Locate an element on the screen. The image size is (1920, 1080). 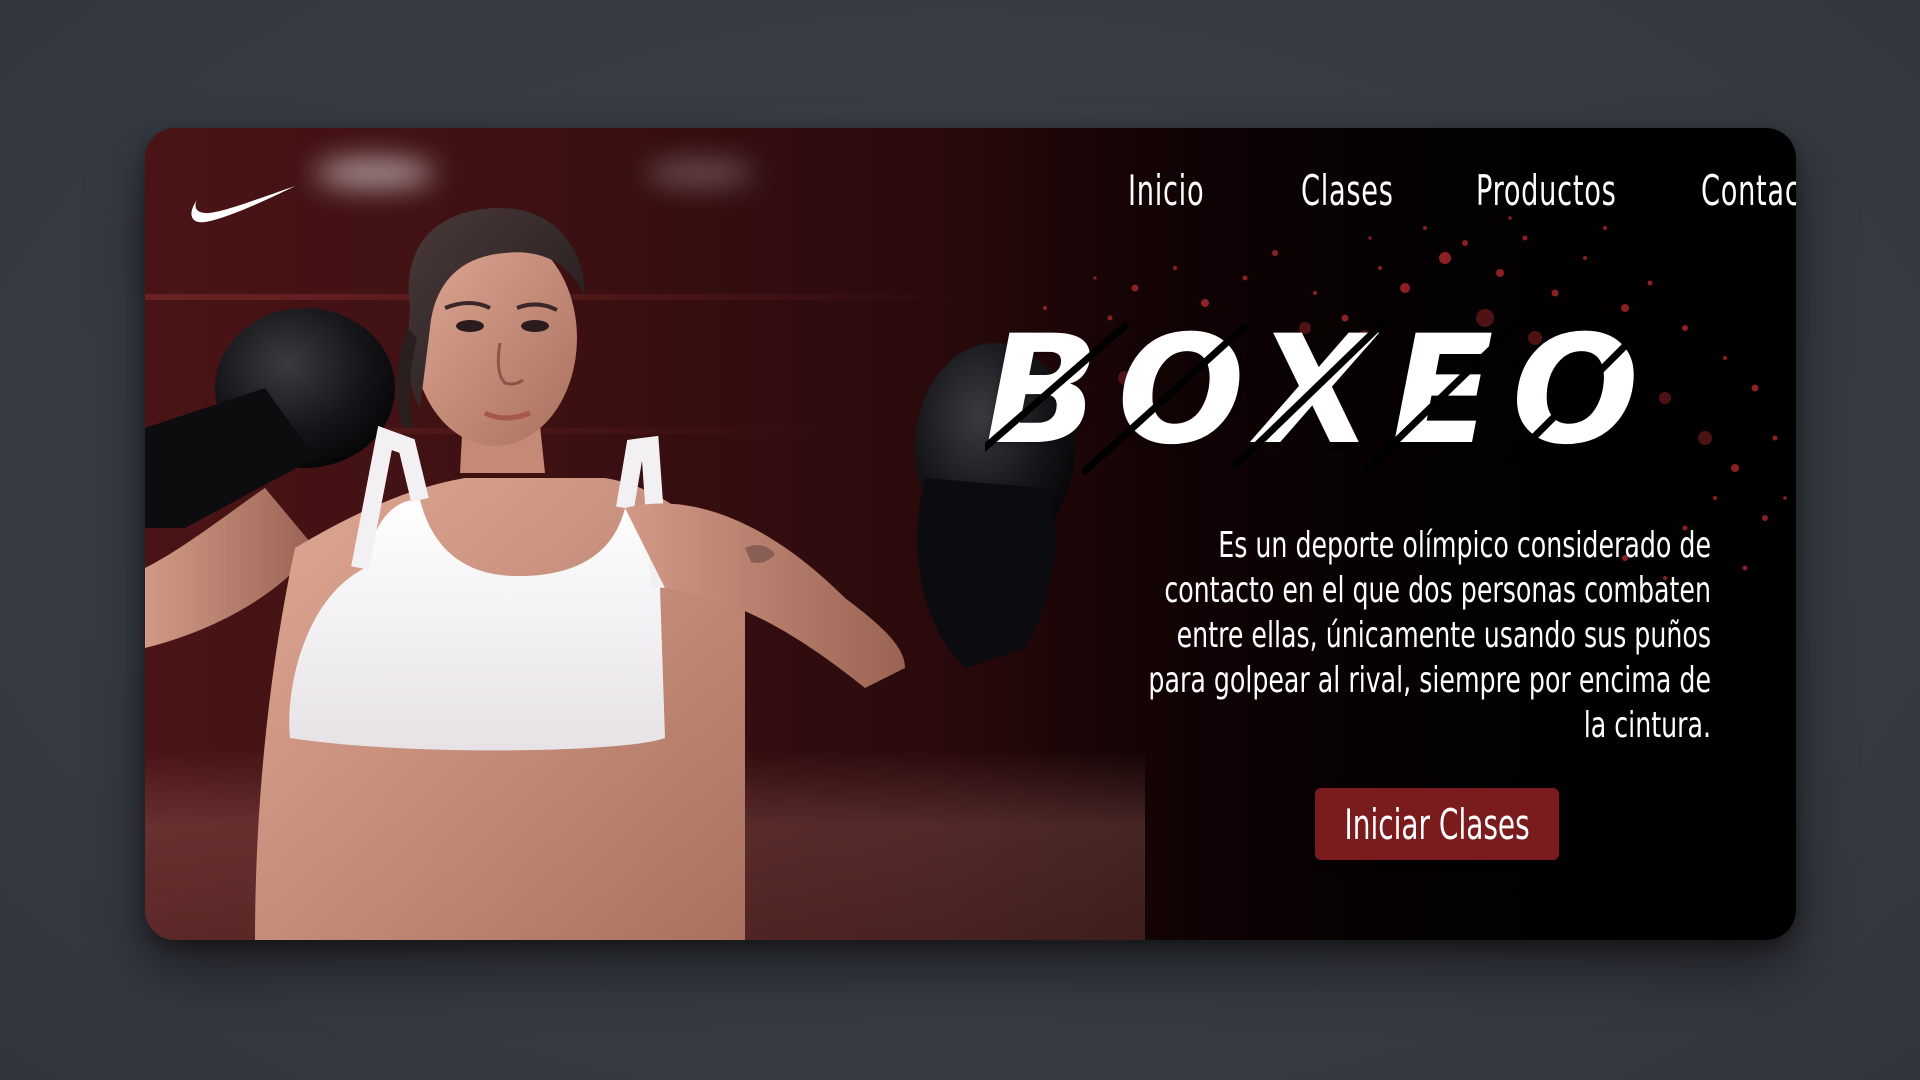
hero-title: BOXEO is located at coordinates (1321, 391).